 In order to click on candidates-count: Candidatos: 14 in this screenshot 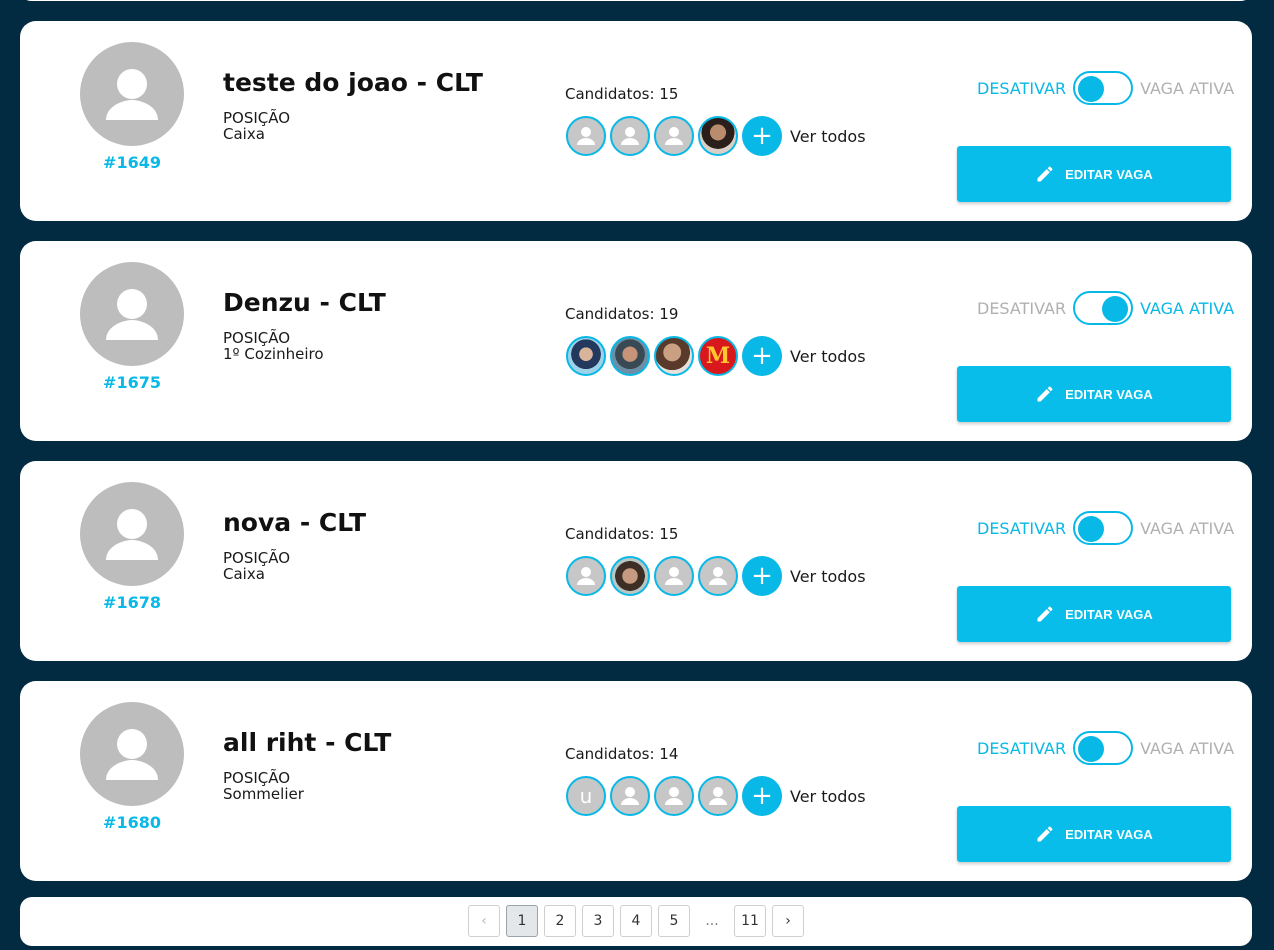, I will do `click(622, 754)`.